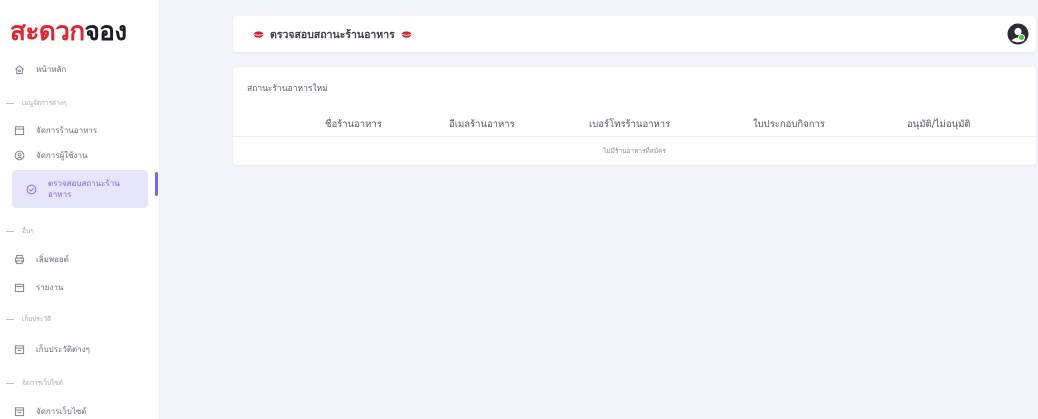 Image resolution: width=1038 pixels, height=419 pixels. Describe the element at coordinates (19, 69) in the screenshot. I see `home-icon` at that location.